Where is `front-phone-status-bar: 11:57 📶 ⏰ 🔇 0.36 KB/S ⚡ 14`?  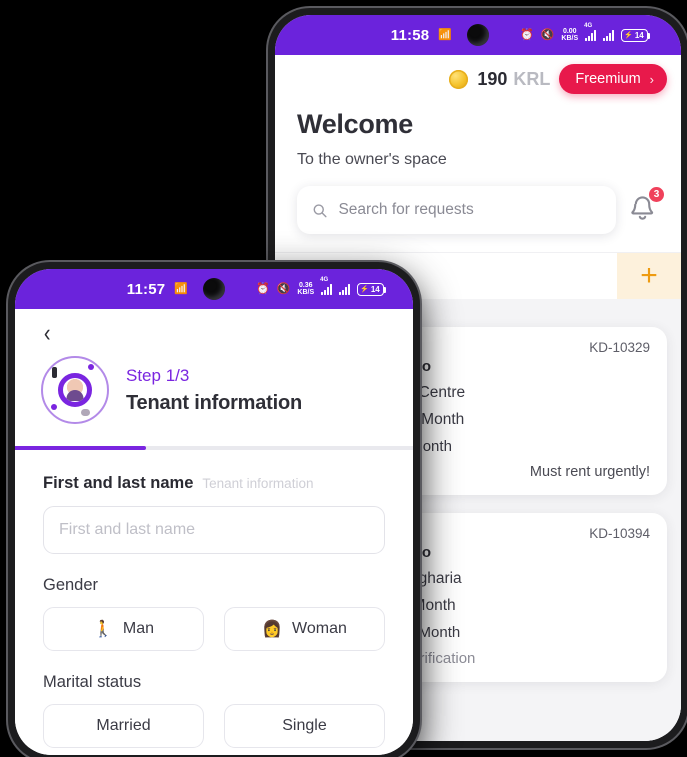
front-phone-status-bar: 11:57 📶 ⏰ 🔇 0.36 KB/S ⚡ 14 is located at coordinates (214, 289).